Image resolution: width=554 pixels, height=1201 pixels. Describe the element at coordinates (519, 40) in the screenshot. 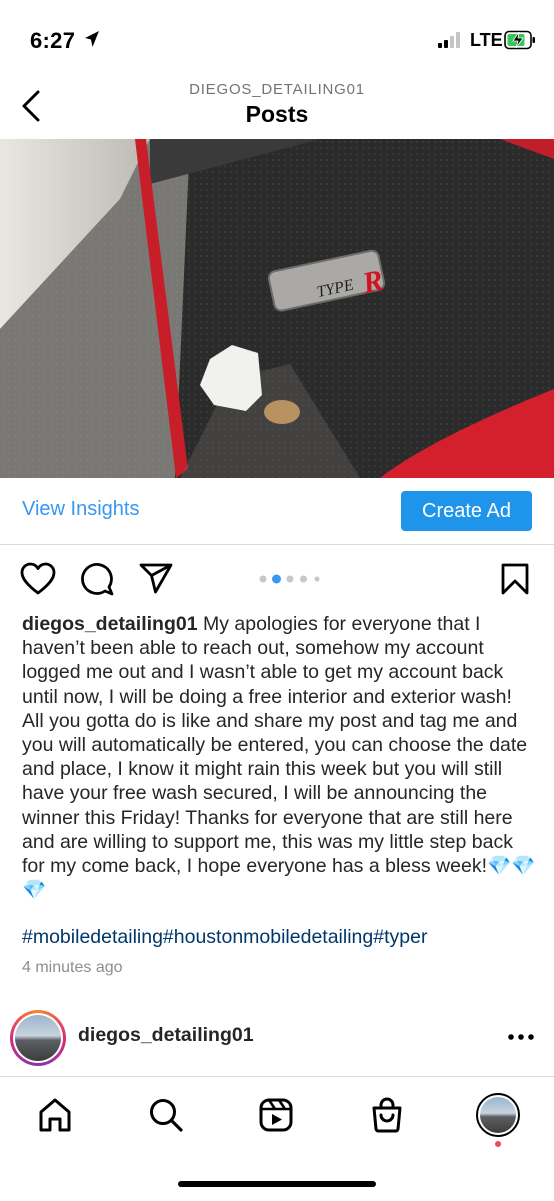

I see `battery-charging-icon` at that location.